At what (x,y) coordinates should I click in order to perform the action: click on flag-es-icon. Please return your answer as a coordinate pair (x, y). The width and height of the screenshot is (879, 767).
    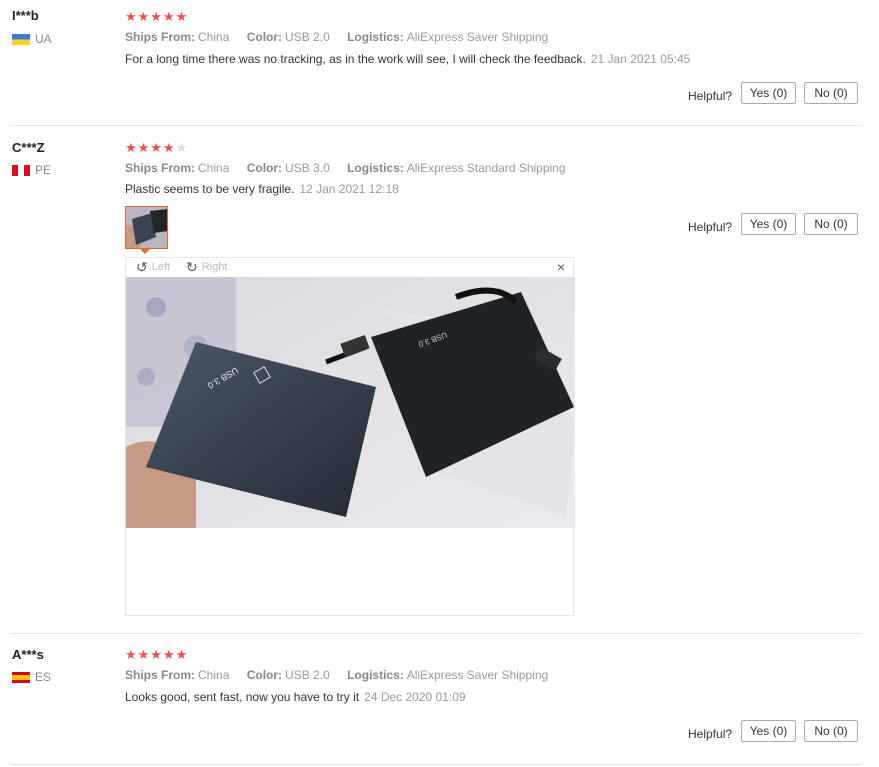
    Looking at the image, I should click on (21, 677).